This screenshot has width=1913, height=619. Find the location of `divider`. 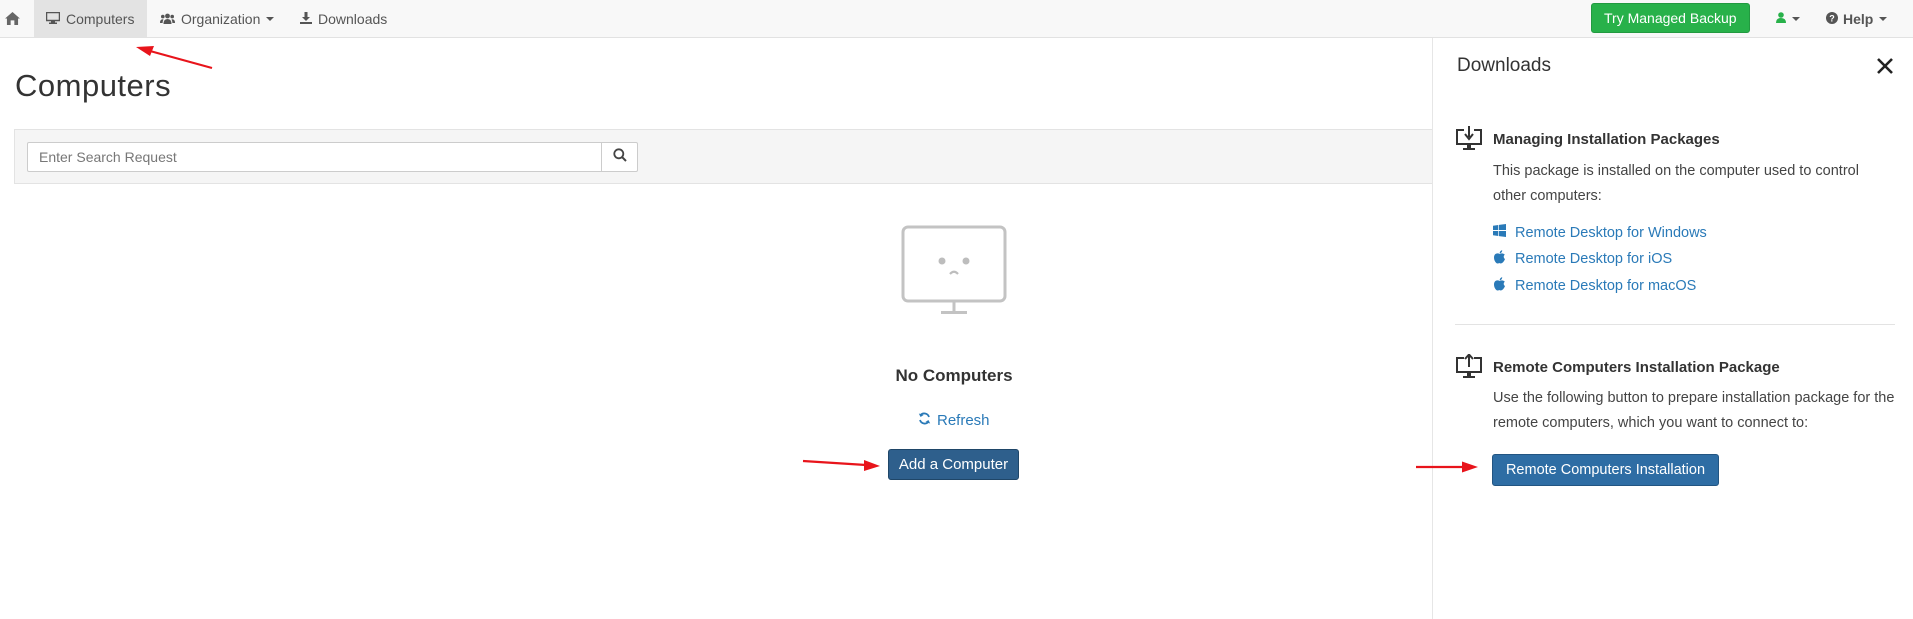

divider is located at coordinates (1675, 324).